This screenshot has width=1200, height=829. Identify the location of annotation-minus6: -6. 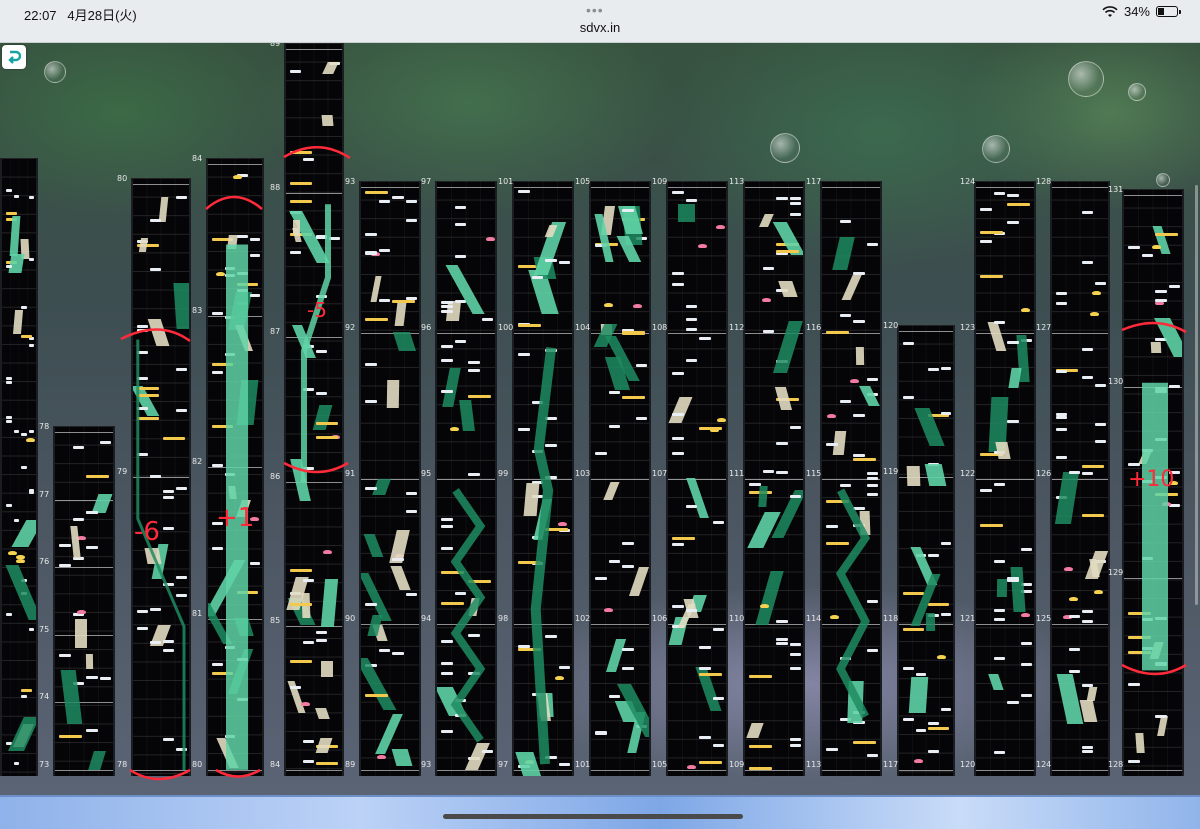
(147, 532).